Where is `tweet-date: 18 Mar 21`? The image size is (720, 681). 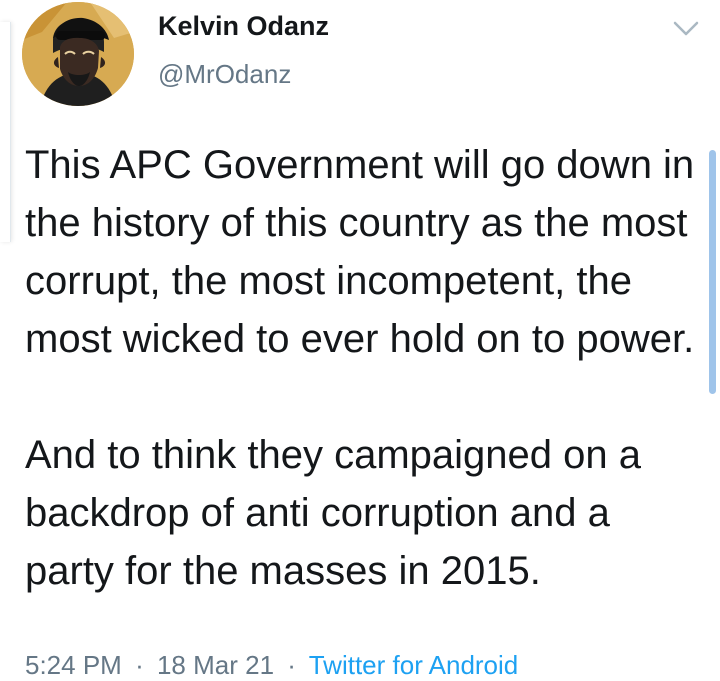
tweet-date: 18 Mar 21 is located at coordinates (215, 665).